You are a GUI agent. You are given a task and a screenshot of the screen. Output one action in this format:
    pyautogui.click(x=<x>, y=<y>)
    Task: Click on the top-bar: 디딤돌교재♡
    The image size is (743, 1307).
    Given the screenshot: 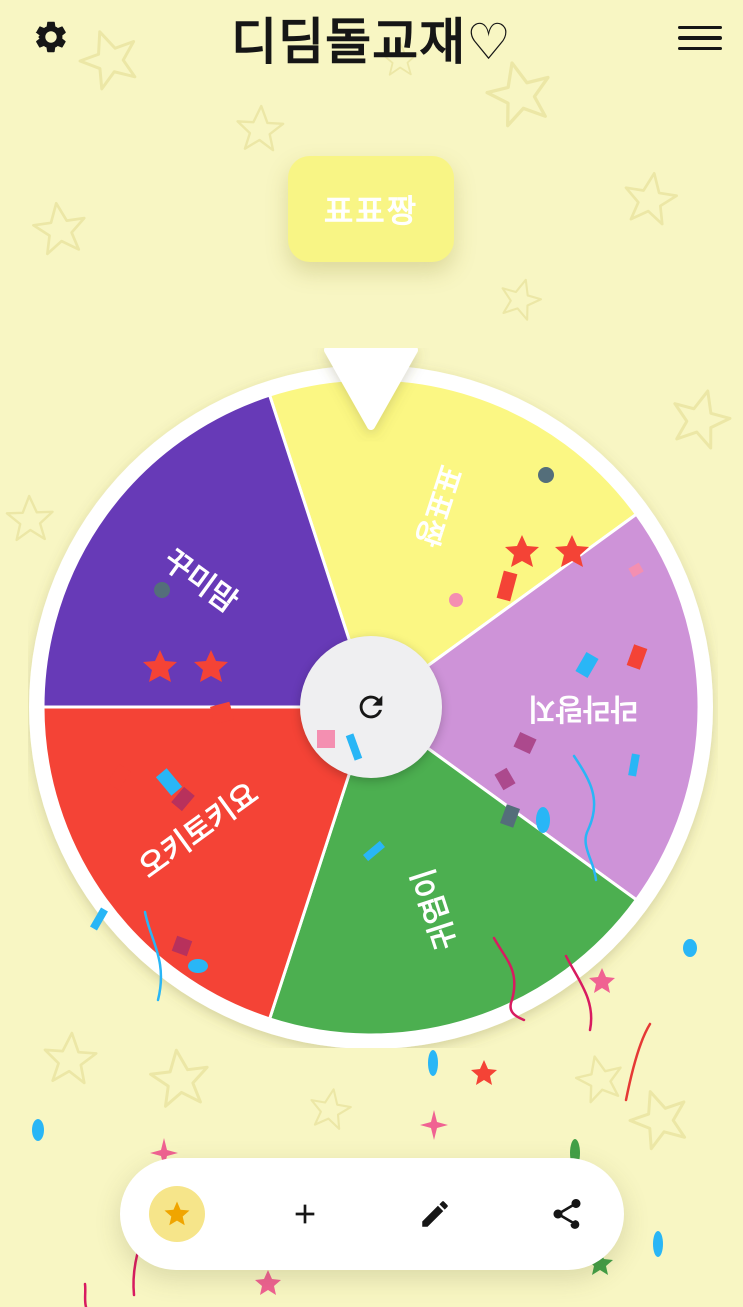 What is the action you would take?
    pyautogui.click(x=371, y=40)
    